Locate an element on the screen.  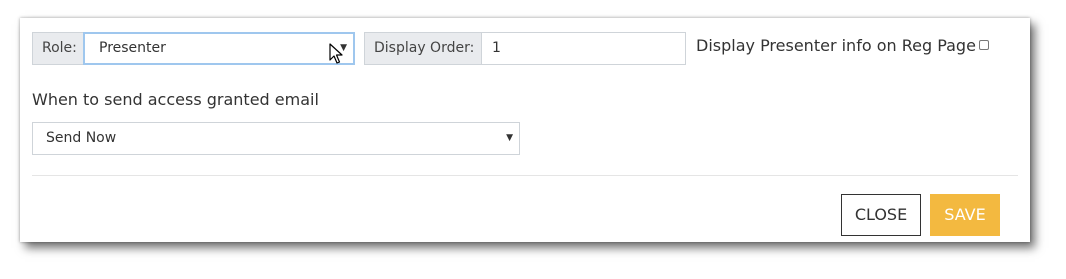
access-email-select-value: Send Now is located at coordinates (81, 138).